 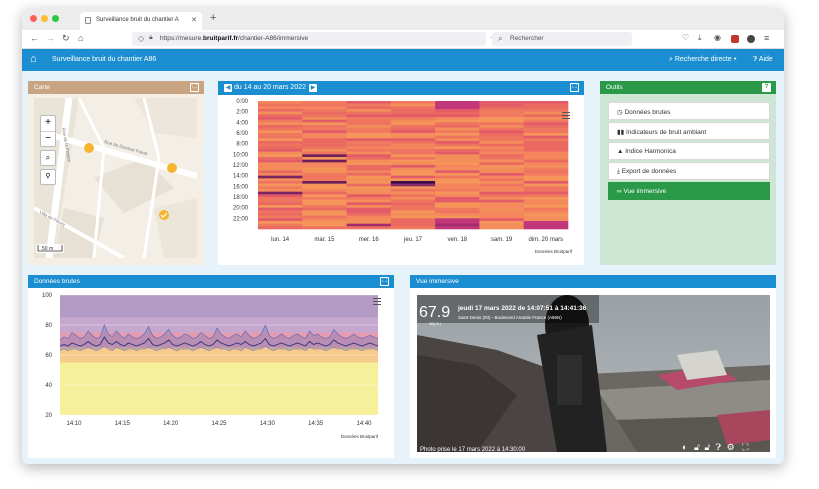 What do you see at coordinates (33, 18) in the screenshot?
I see `close-window-button` at bounding box center [33, 18].